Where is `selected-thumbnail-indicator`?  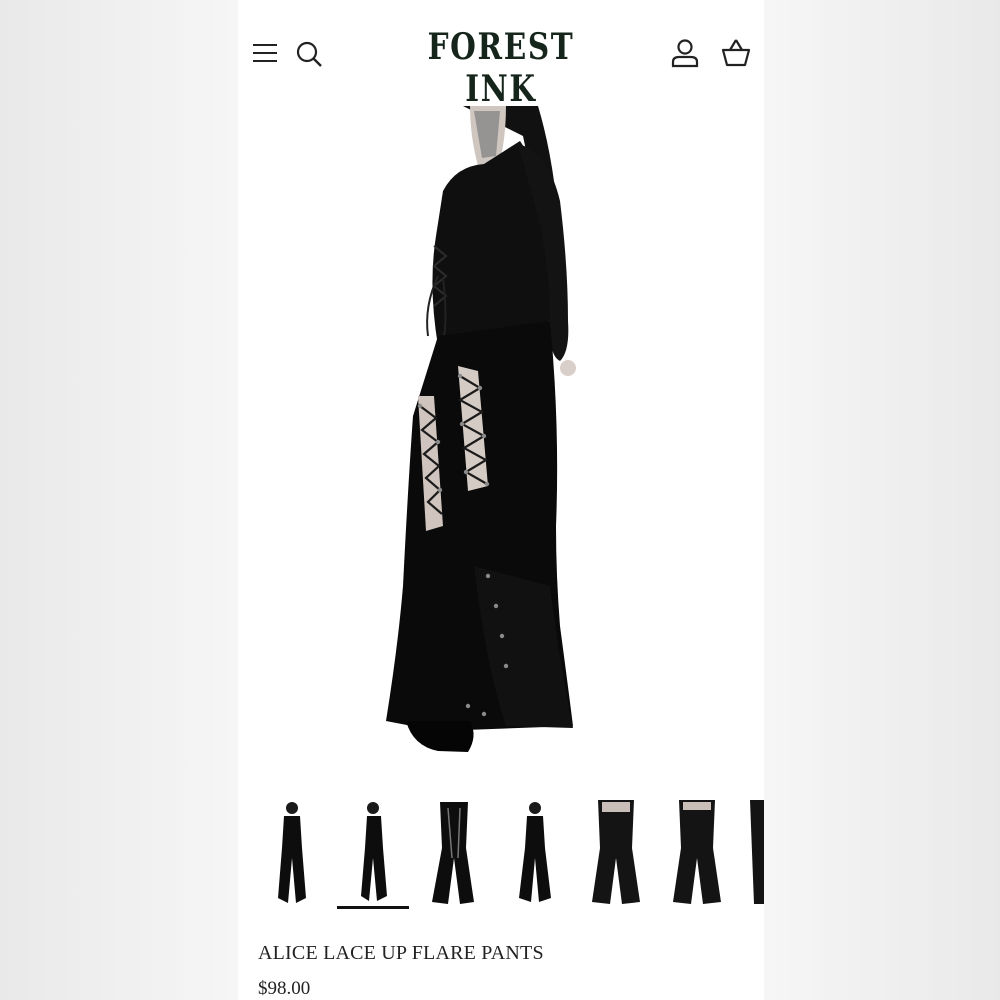
selected-thumbnail-indicator is located at coordinates (373, 907).